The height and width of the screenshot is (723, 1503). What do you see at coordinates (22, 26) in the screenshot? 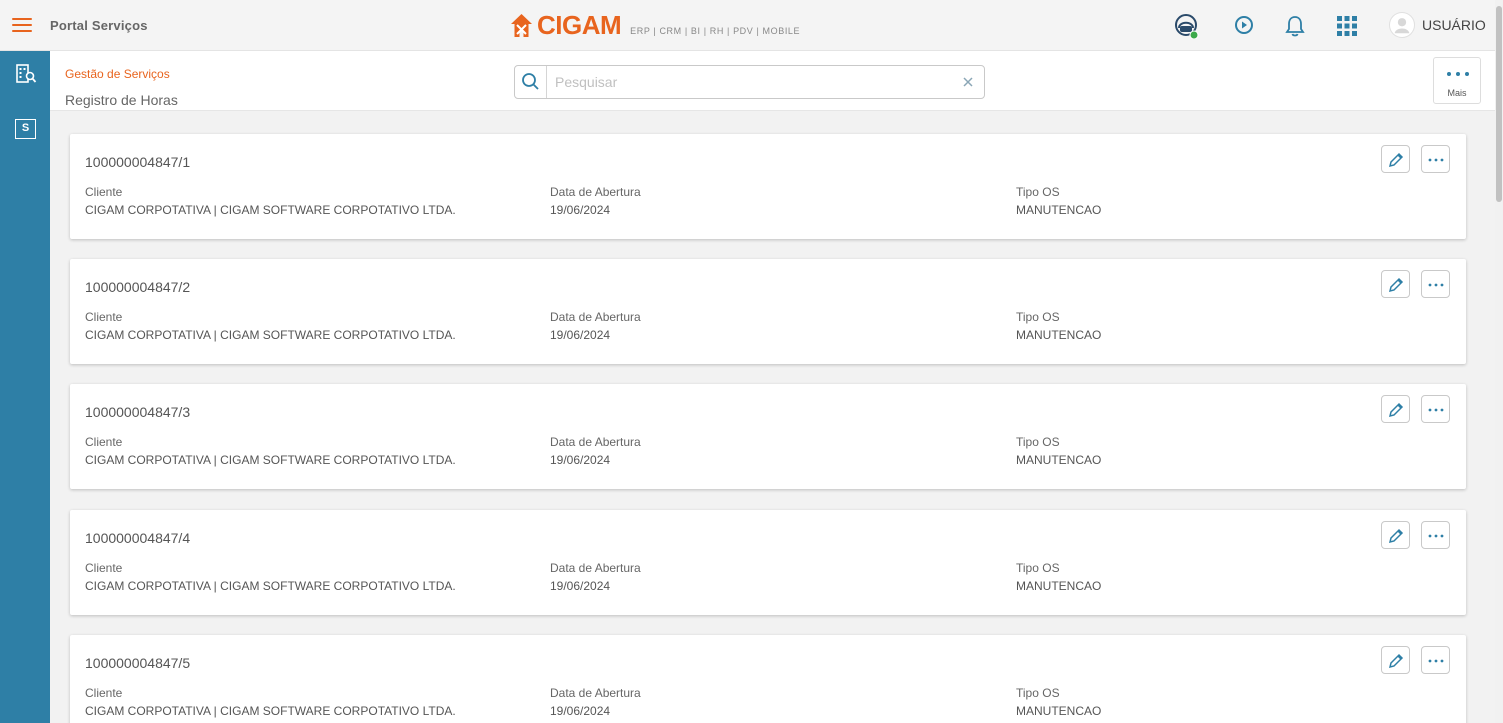
I see `menu-icon` at bounding box center [22, 26].